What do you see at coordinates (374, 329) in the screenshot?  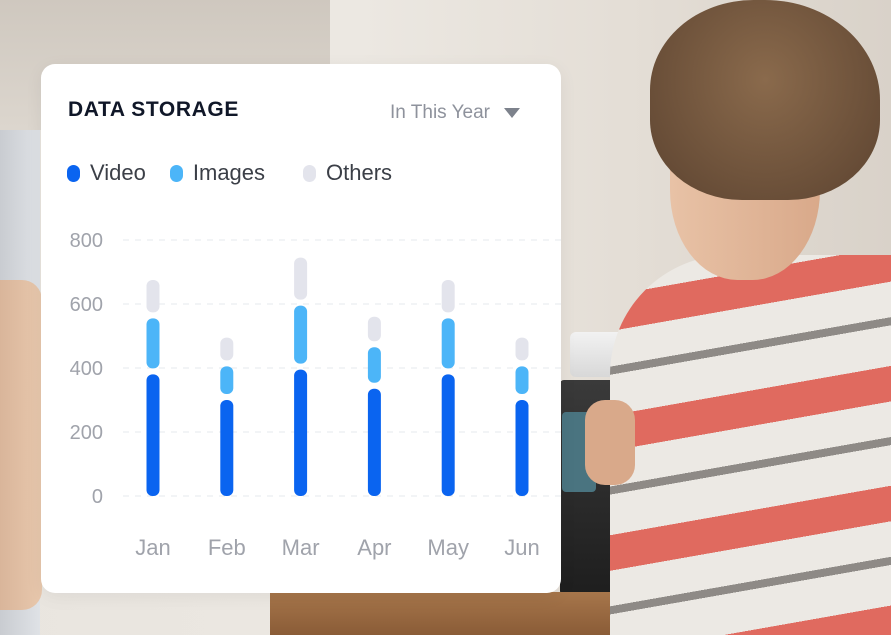 I see `bar-others-apr` at bounding box center [374, 329].